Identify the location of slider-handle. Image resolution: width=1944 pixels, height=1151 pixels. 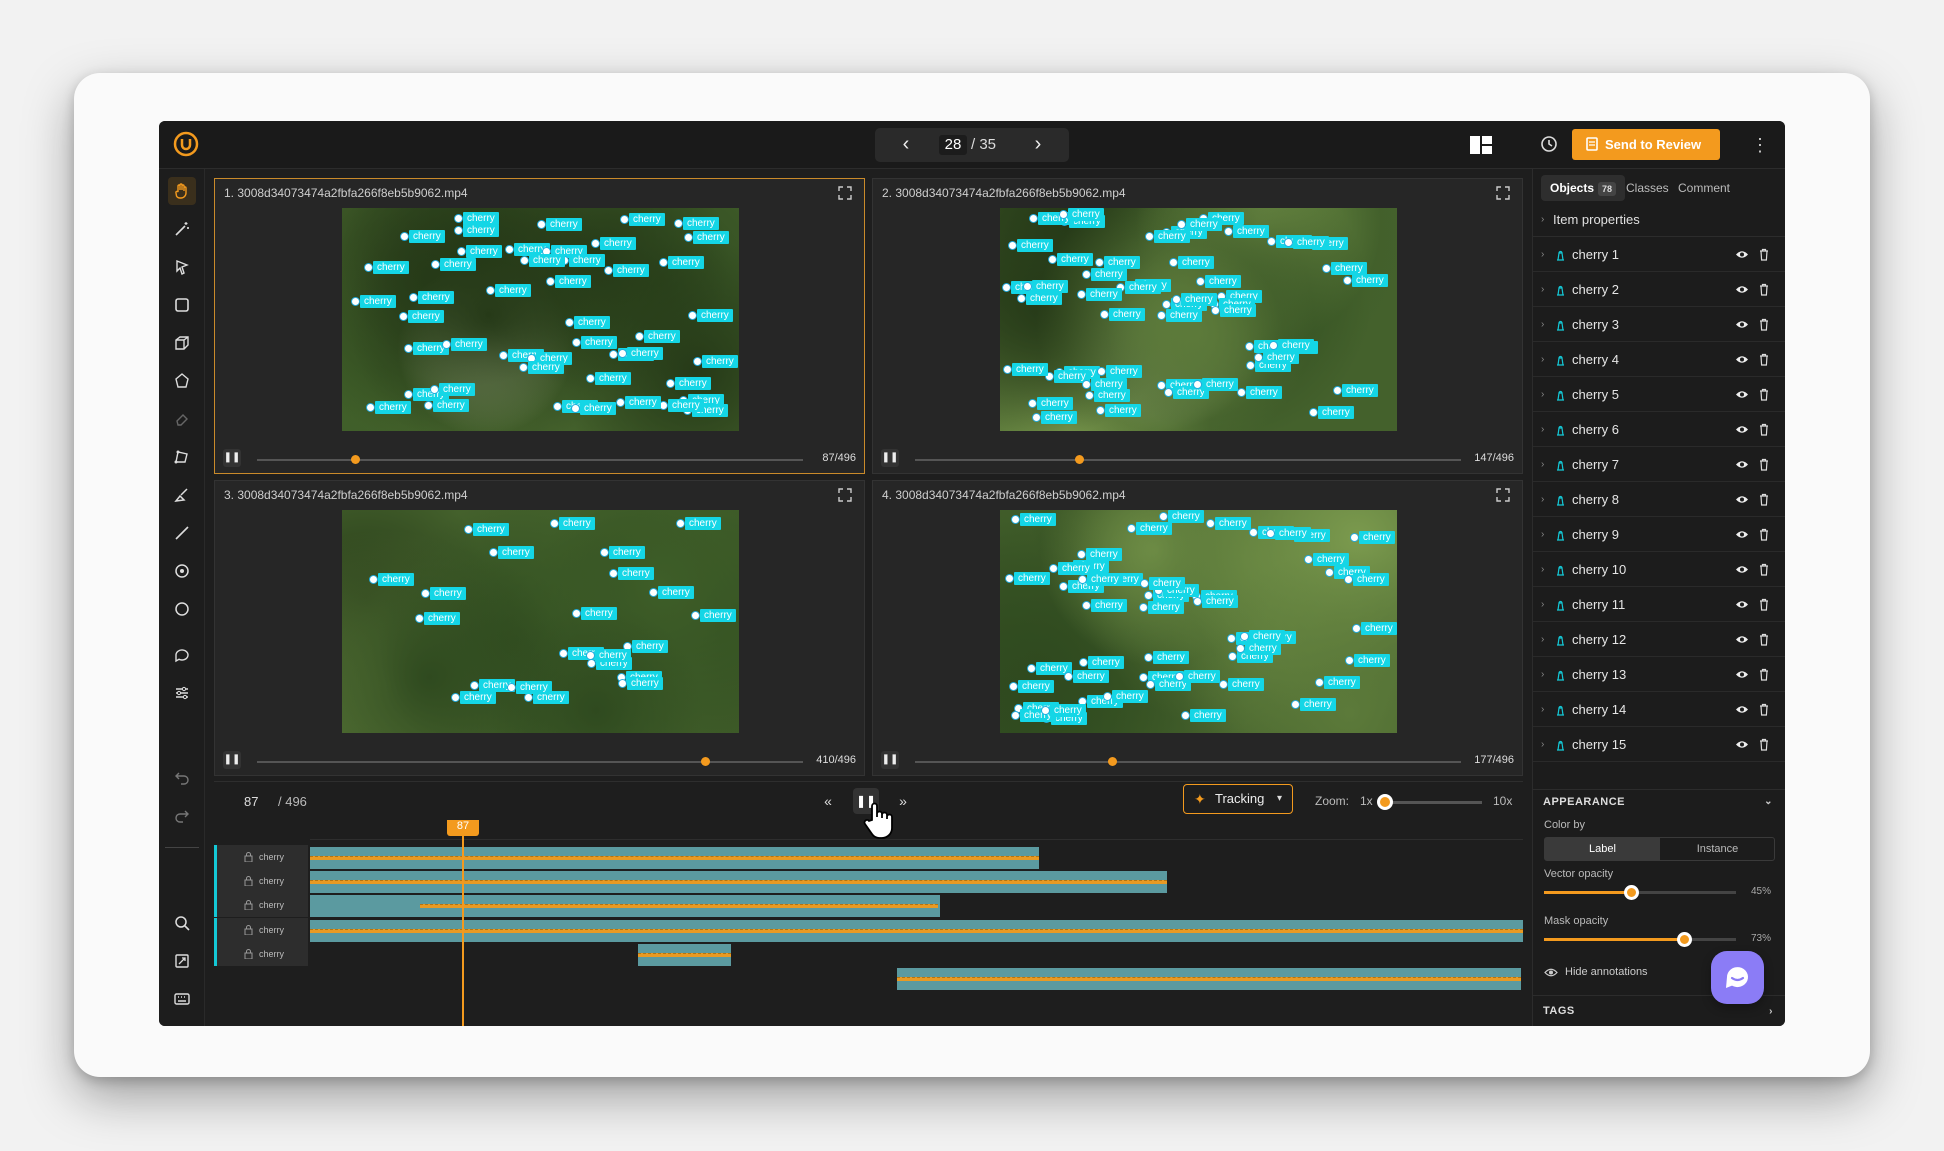
(1631, 892).